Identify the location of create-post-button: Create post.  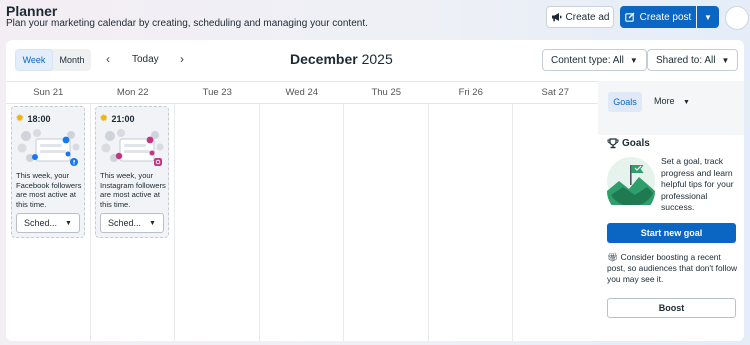
(658, 17).